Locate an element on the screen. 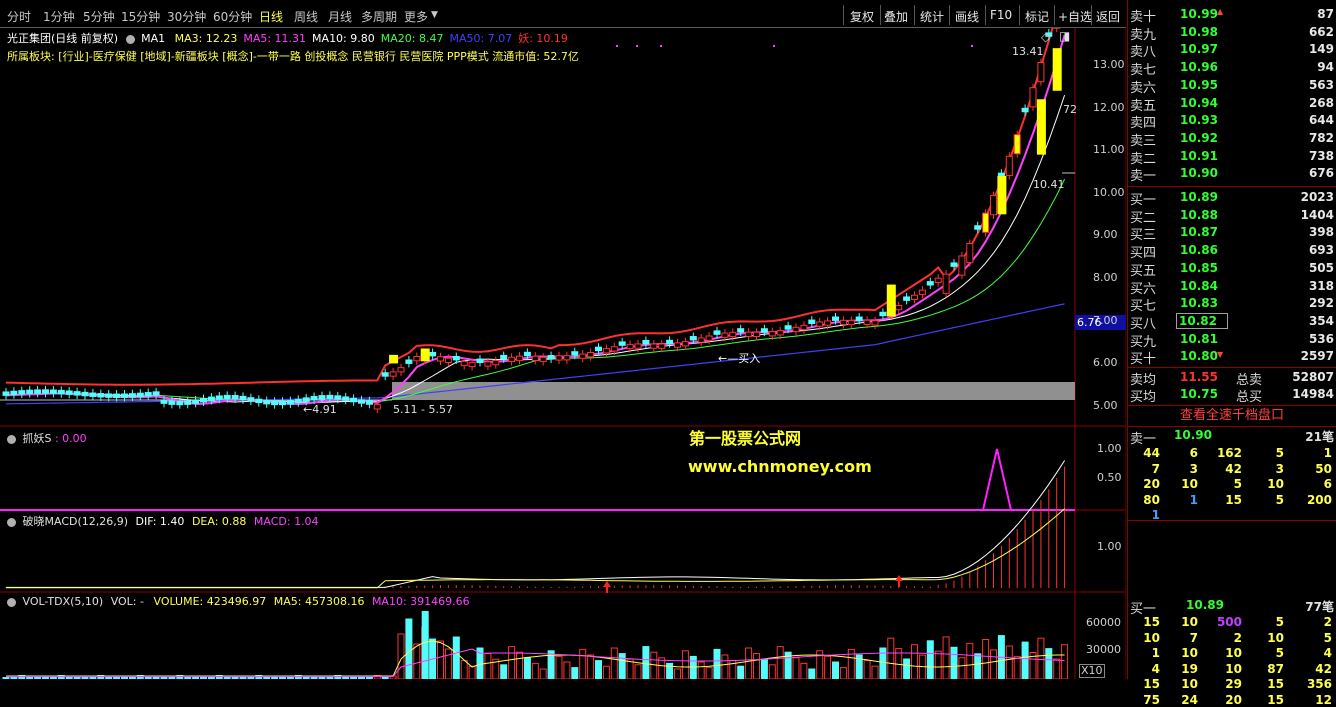  add-favorite-button: +自选 is located at coordinates (1075, 16).